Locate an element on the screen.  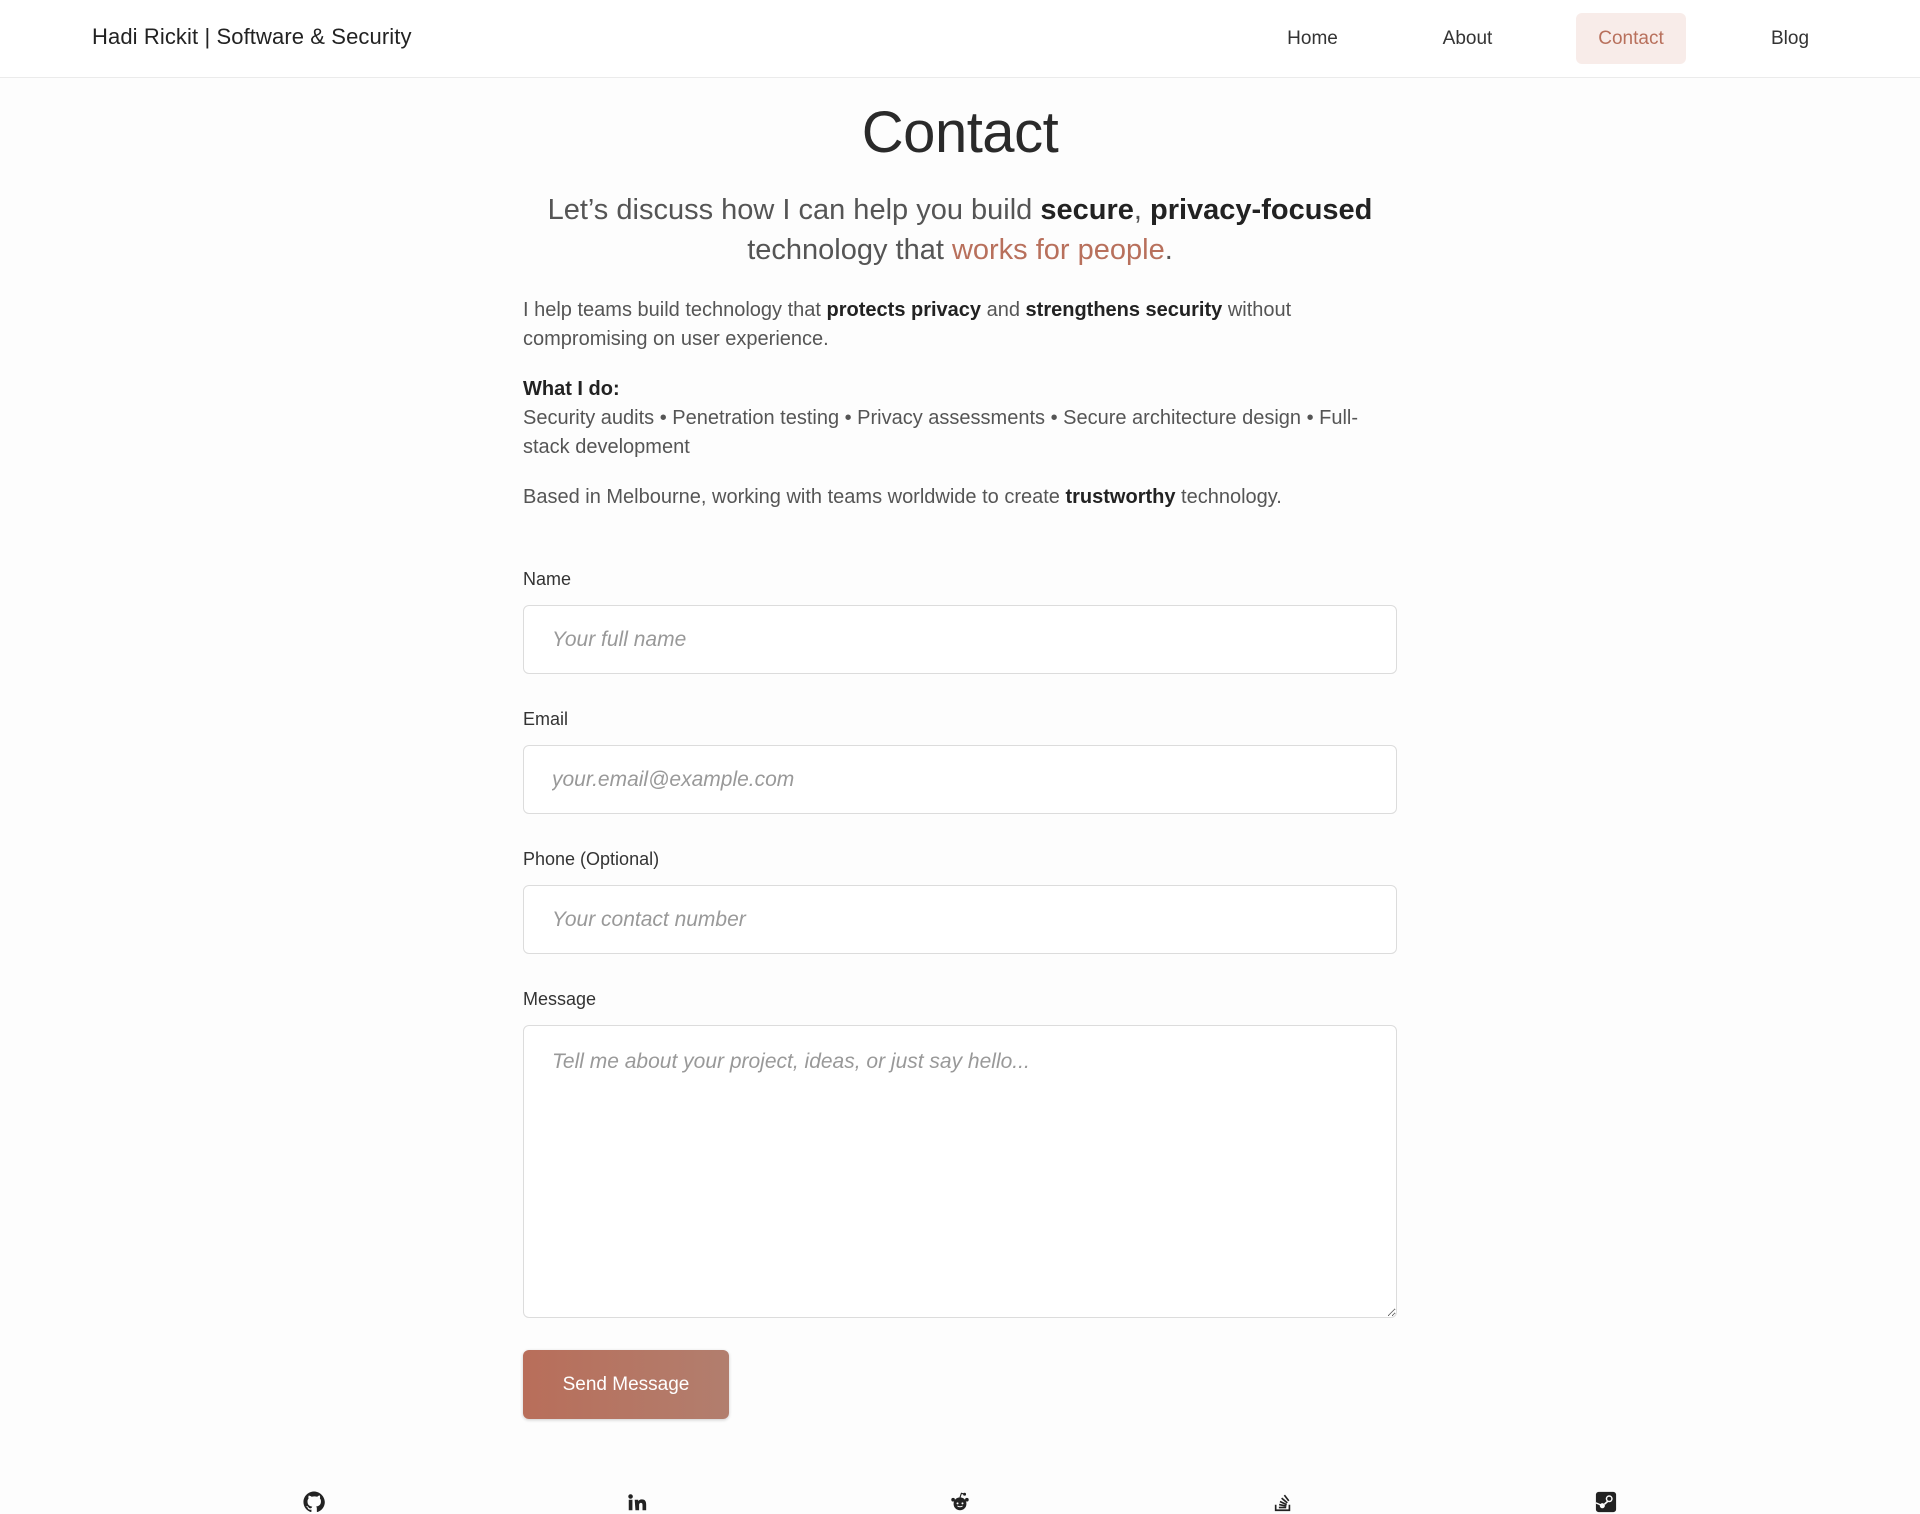
lead-privacy: privacy-focused is located at coordinates (1261, 210).